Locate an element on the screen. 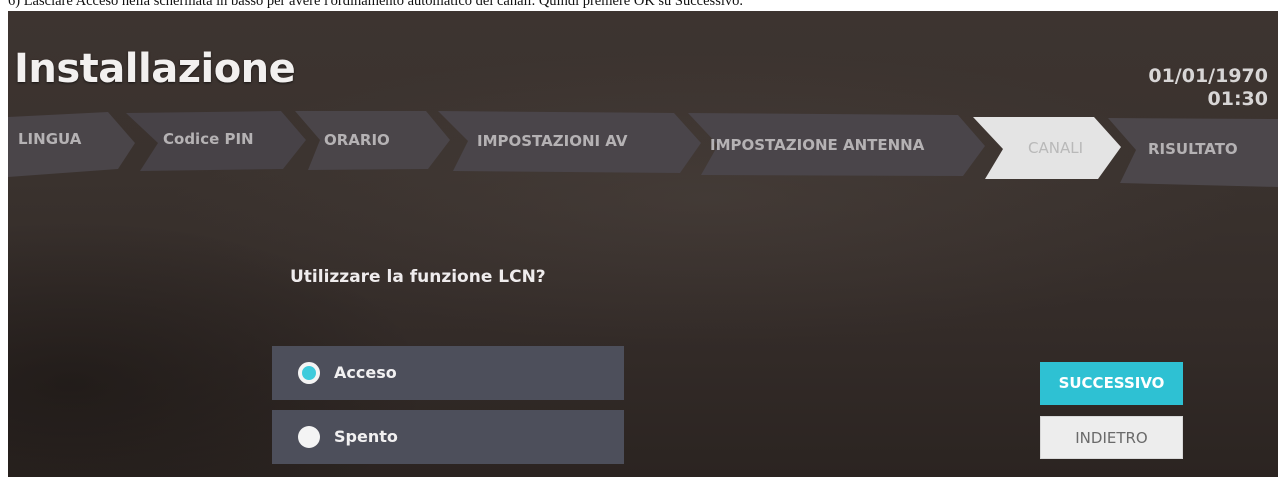  step-label-impostazione-antenna: IMPOSTAZIONE ANTENNA is located at coordinates (817, 145).